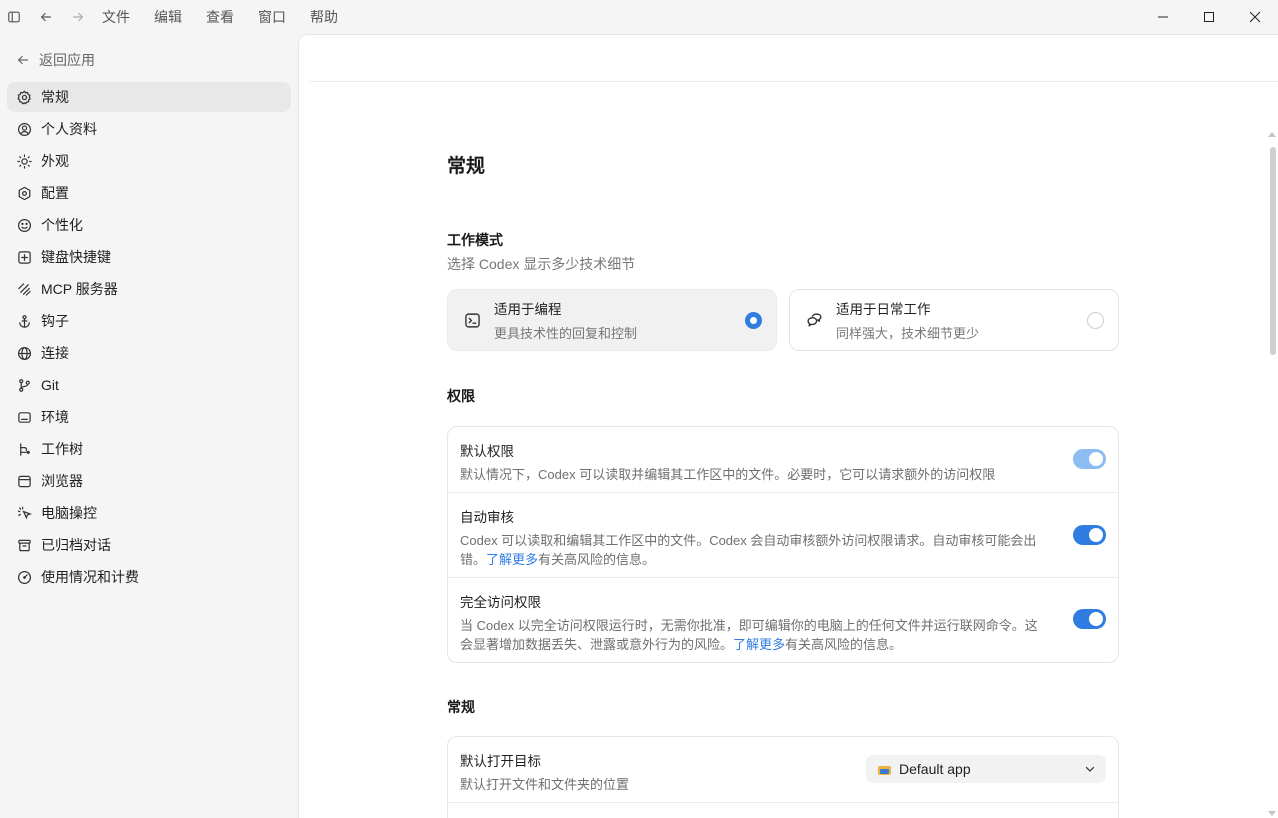 The width and height of the screenshot is (1278, 818). What do you see at coordinates (814, 320) in the screenshot?
I see `chat-bubbles-icon` at bounding box center [814, 320].